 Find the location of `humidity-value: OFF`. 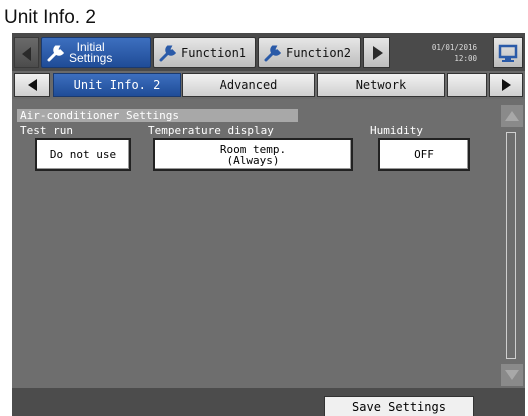

humidity-value: OFF is located at coordinates (424, 154).